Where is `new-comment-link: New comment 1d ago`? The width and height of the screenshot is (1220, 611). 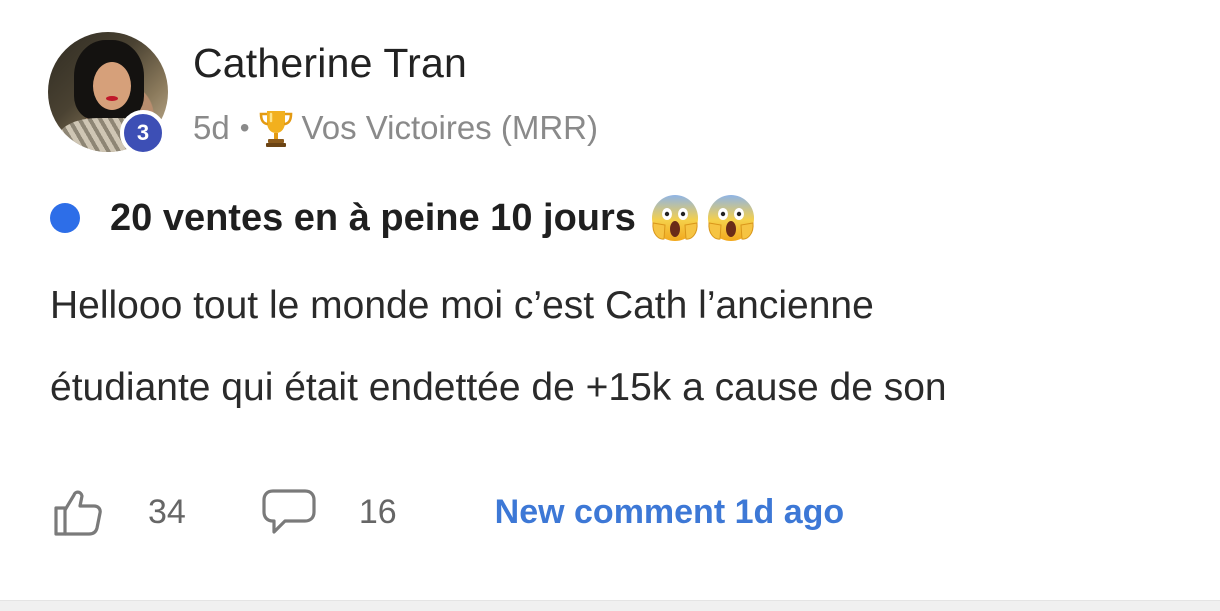
new-comment-link: New comment 1d ago is located at coordinates (670, 512).